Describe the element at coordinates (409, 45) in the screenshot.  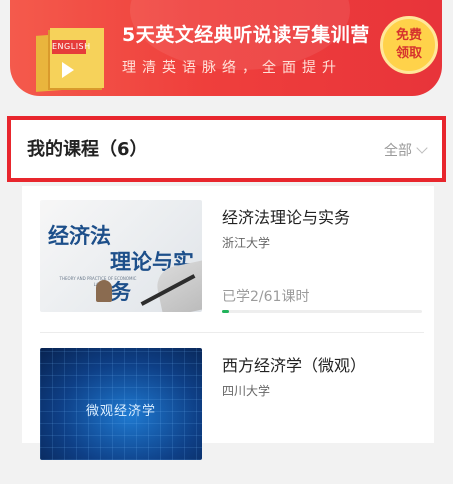
I see `free-claim-button: 免费 领取` at that location.